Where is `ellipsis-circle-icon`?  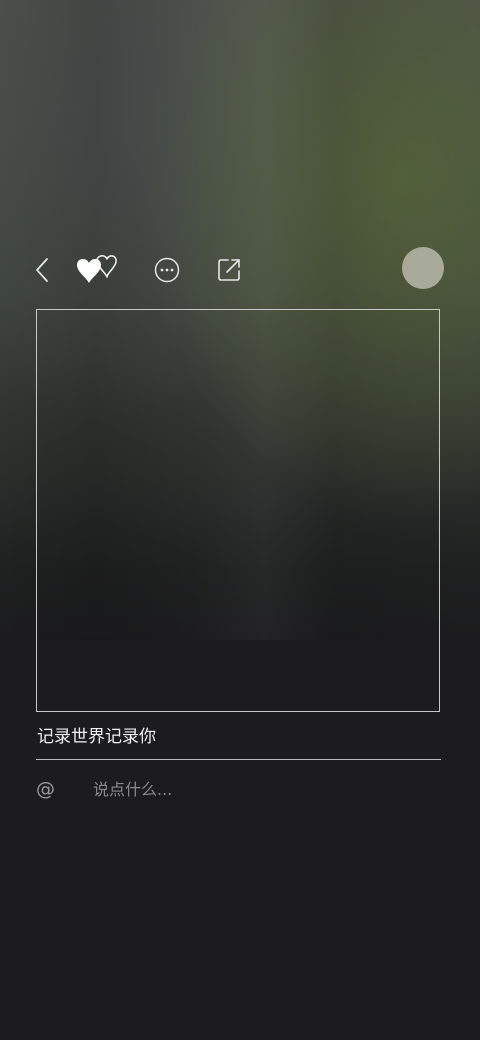 ellipsis-circle-icon is located at coordinates (167, 270).